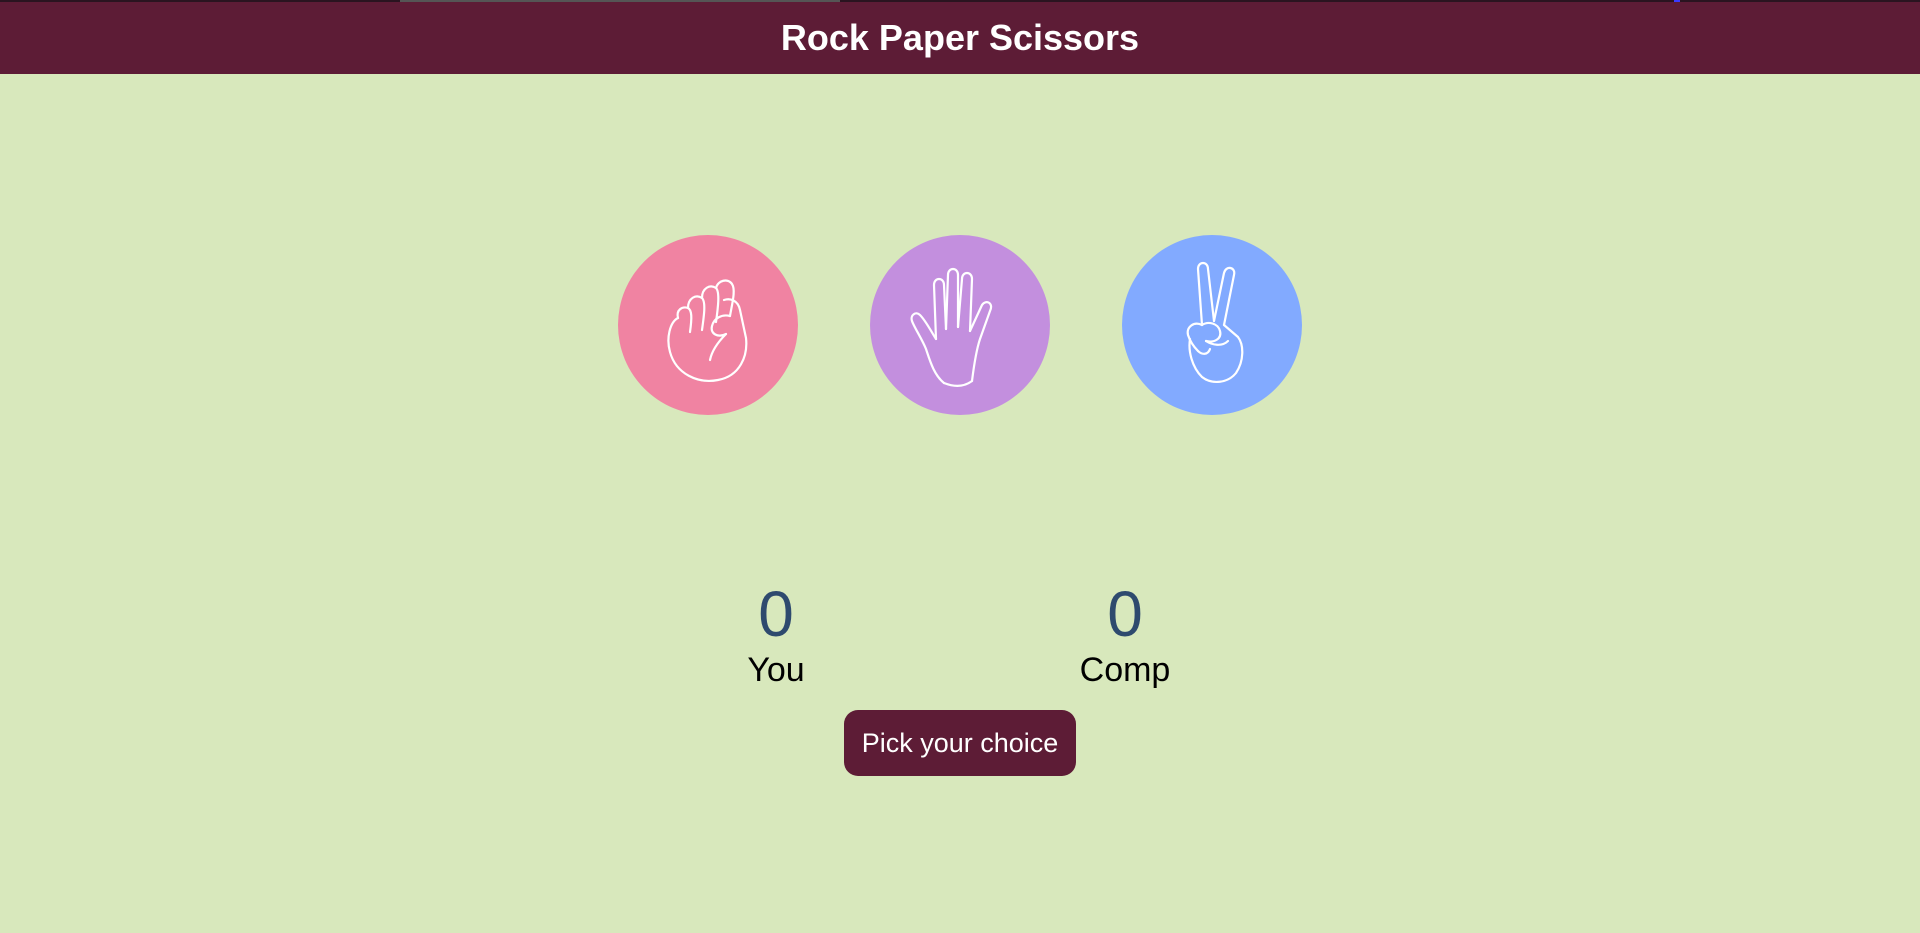 The image size is (1920, 933). Describe the element at coordinates (1215, 322) in the screenshot. I see `peace-sign-hand-icon` at that location.